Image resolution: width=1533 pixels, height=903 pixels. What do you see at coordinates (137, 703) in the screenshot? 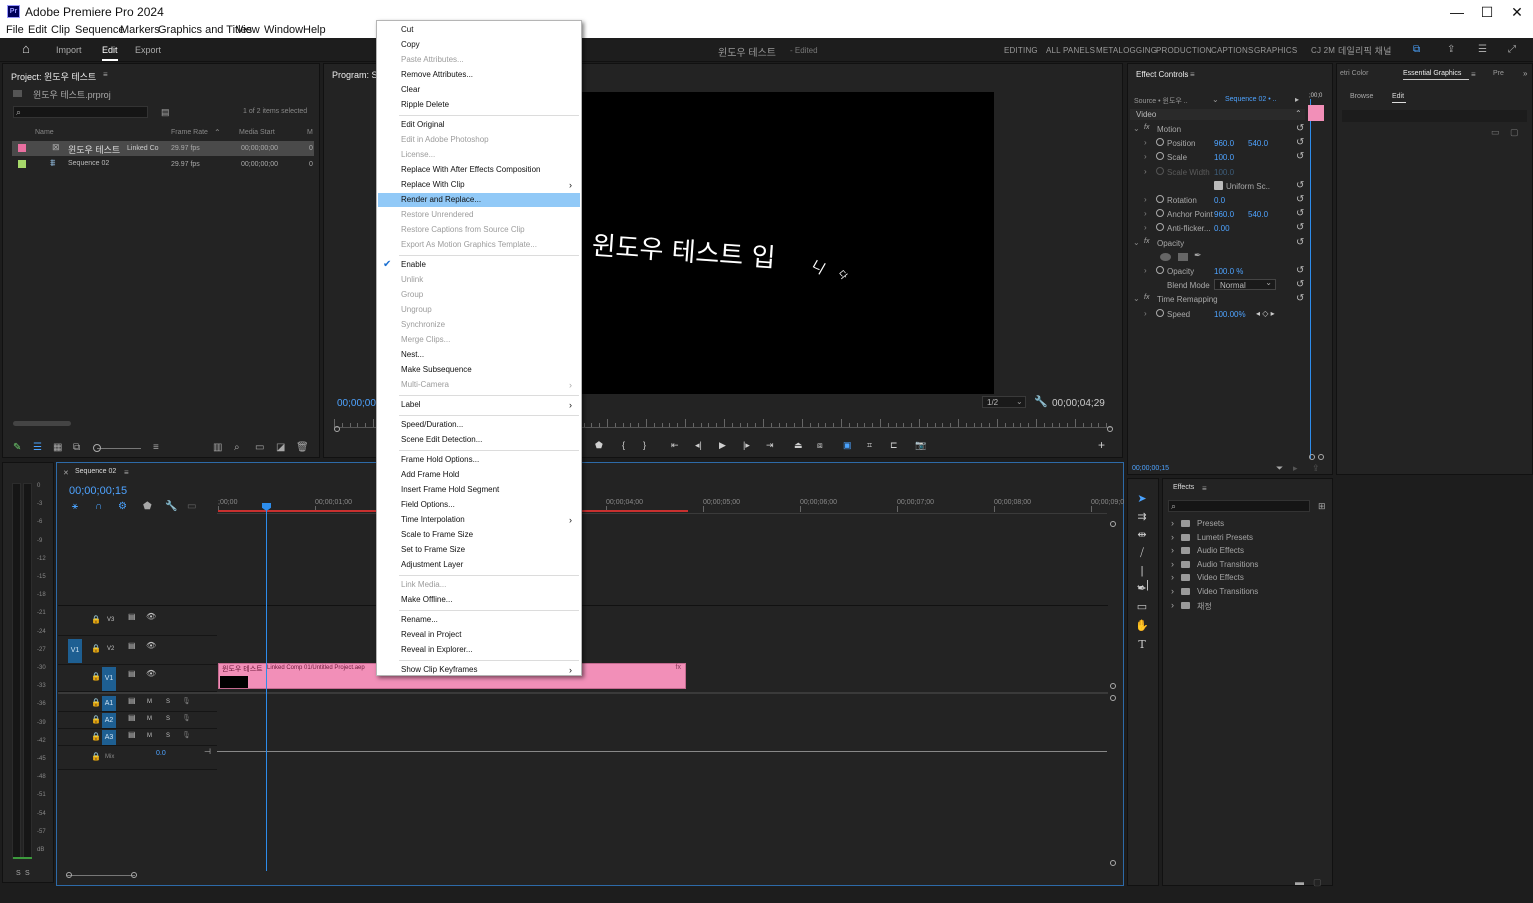
I see `track-header-a1: 🔒 A1 ▤ M S 🎙` at bounding box center [137, 703].